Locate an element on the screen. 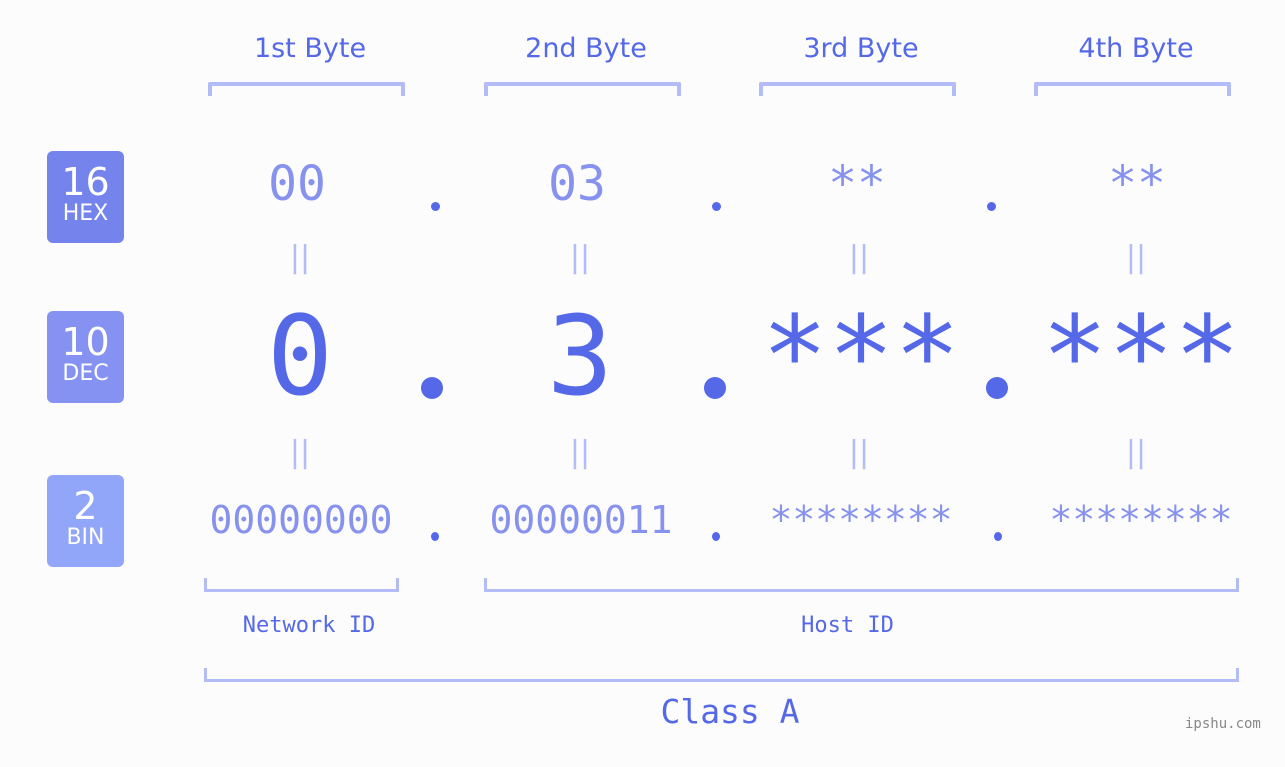 This screenshot has height=767, width=1285. equals-hex-dec-3: || is located at coordinates (859, 257).